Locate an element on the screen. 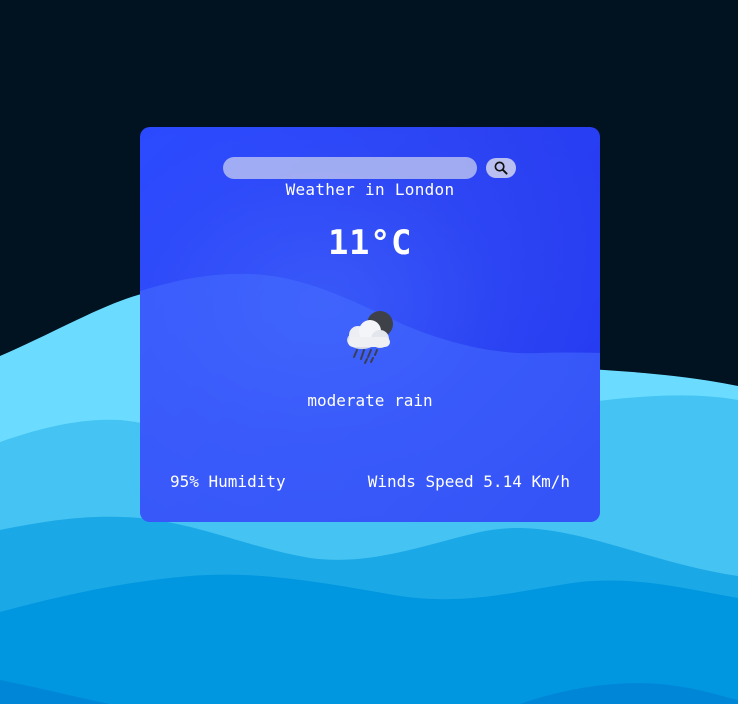  city-title: Weather in London is located at coordinates (370, 189).